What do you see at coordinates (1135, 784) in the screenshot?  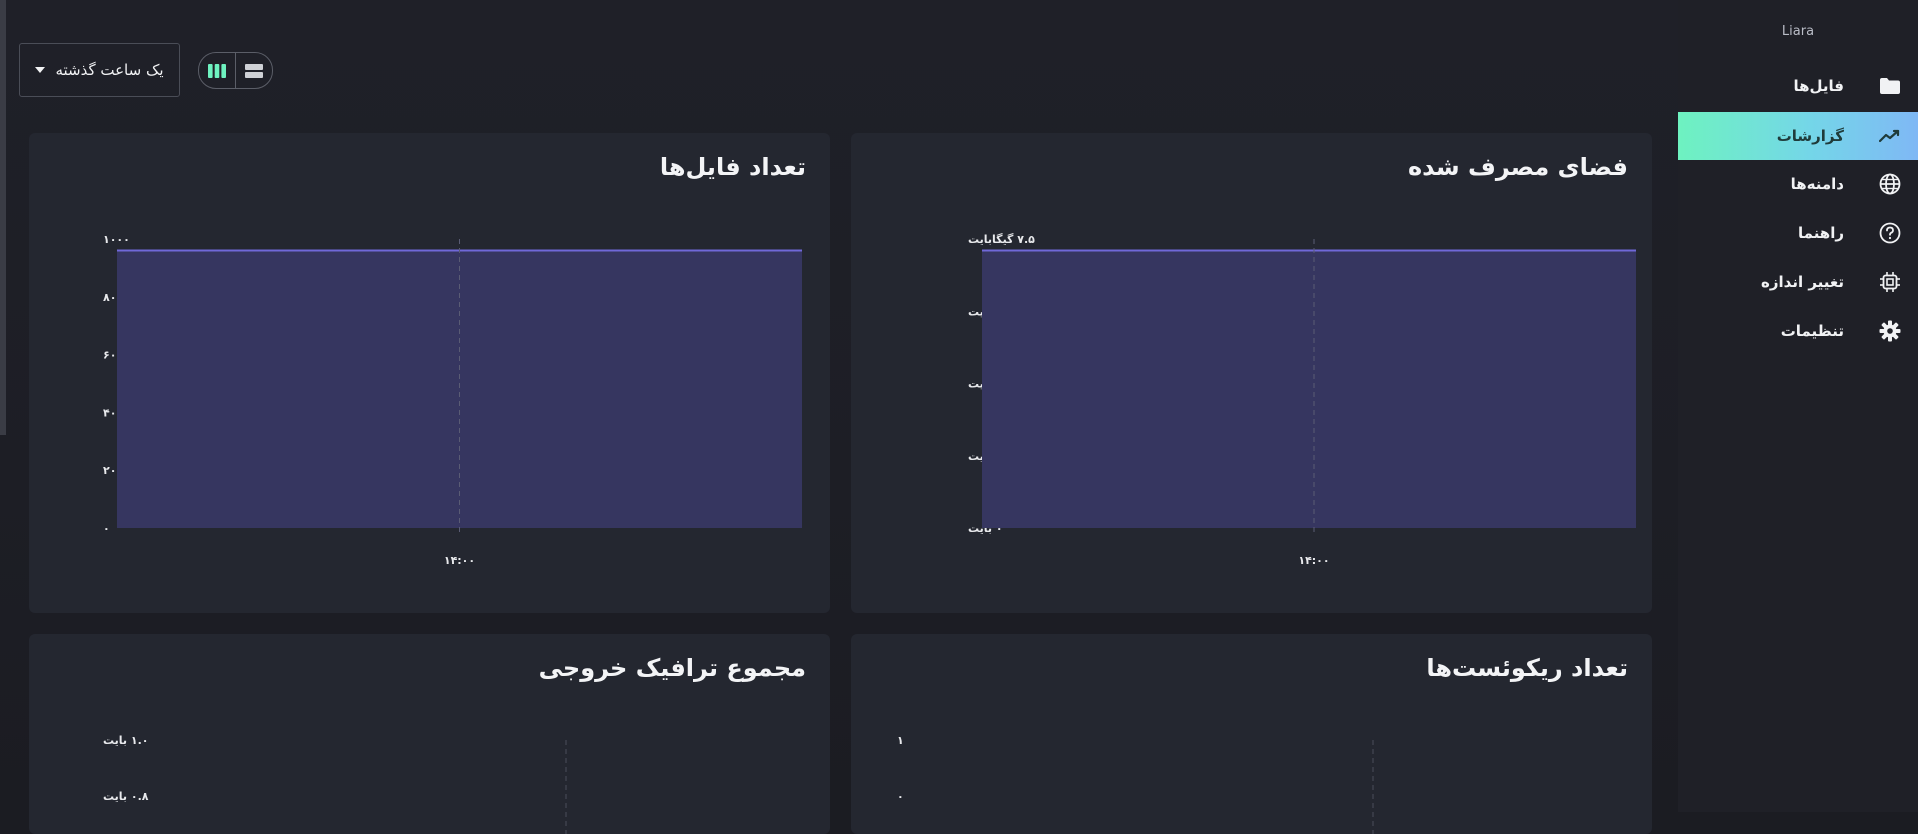 I see `chart-requests: ۱۰` at bounding box center [1135, 784].